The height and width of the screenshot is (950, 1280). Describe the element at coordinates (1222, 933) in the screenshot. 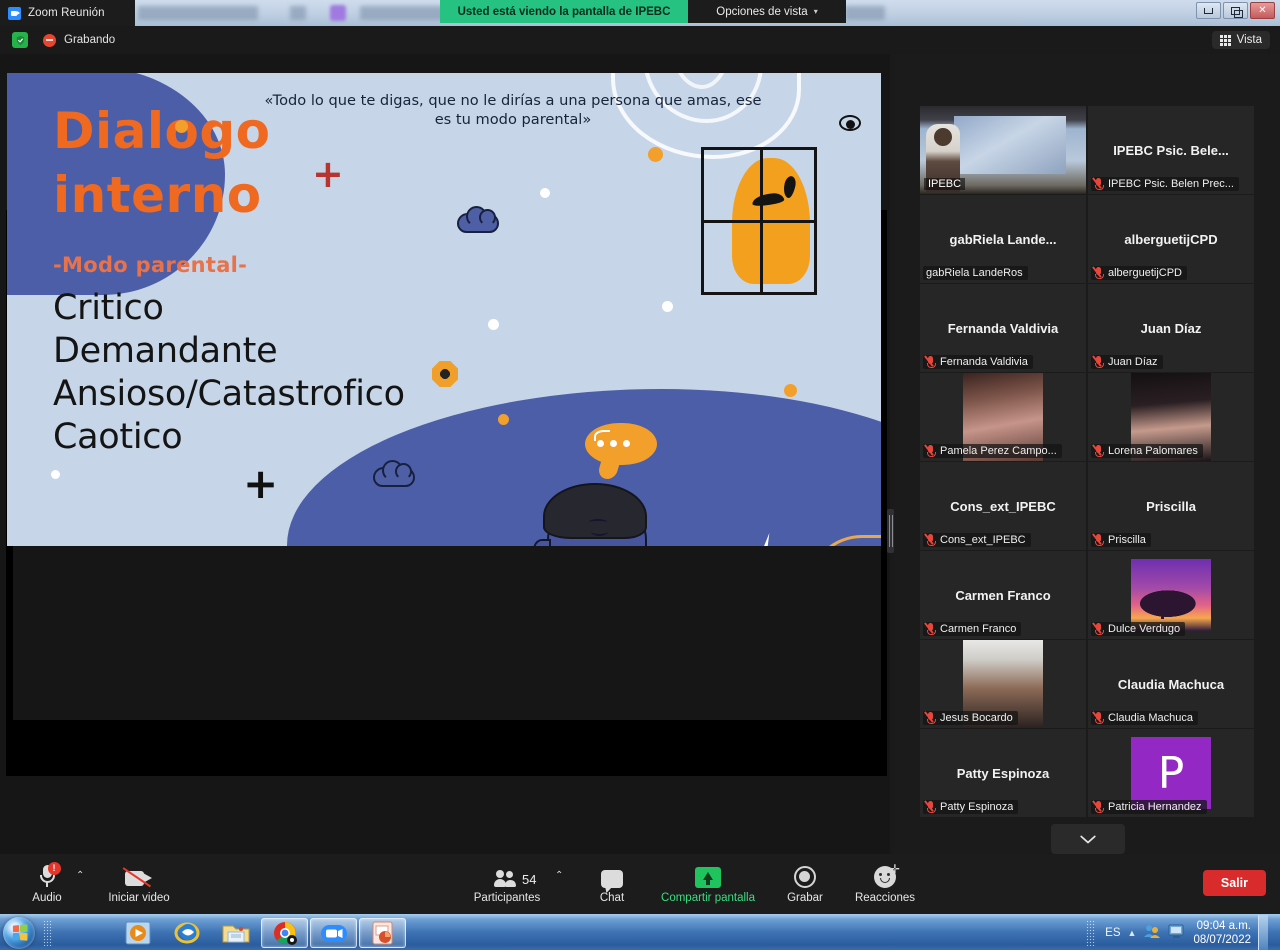

I see `taskbar-clock: 09:04 a.m. 08/07/2022` at that location.